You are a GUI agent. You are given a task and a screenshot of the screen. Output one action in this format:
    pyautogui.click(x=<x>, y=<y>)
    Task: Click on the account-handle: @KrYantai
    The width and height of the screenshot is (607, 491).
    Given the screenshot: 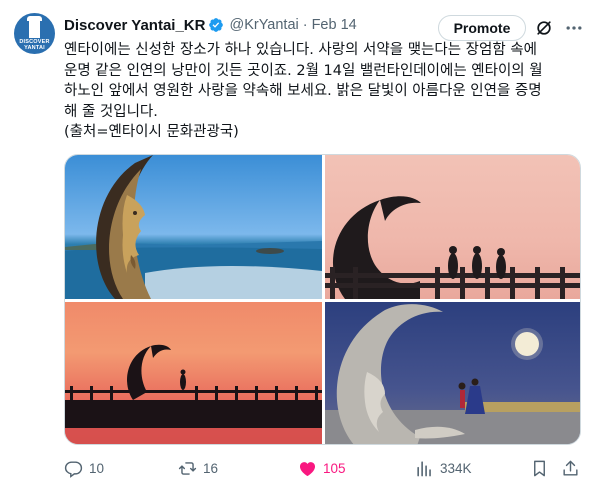 What is the action you would take?
    pyautogui.click(x=263, y=25)
    